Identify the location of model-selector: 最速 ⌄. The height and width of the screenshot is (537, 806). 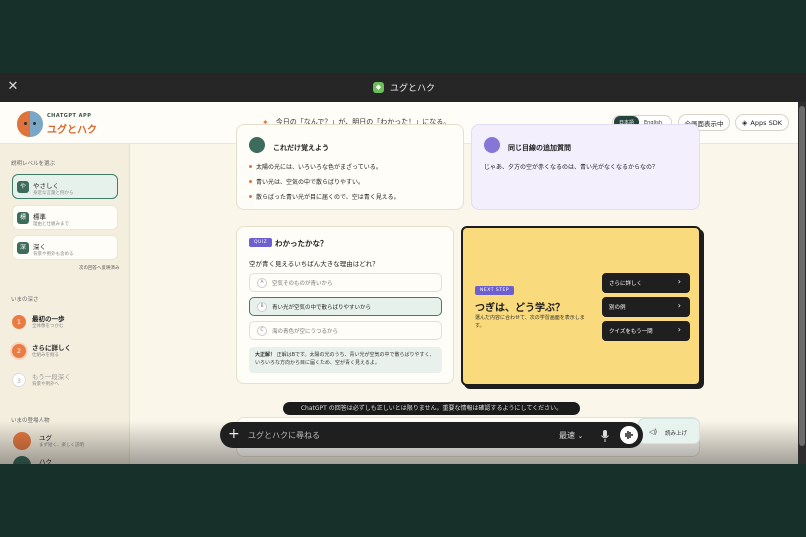
(571, 435).